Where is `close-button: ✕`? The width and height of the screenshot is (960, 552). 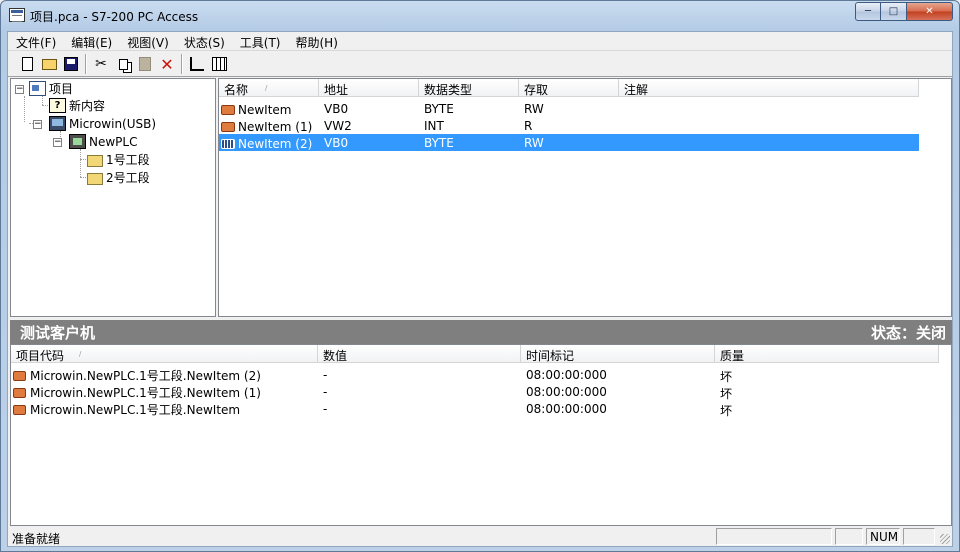 close-button: ✕ is located at coordinates (930, 11).